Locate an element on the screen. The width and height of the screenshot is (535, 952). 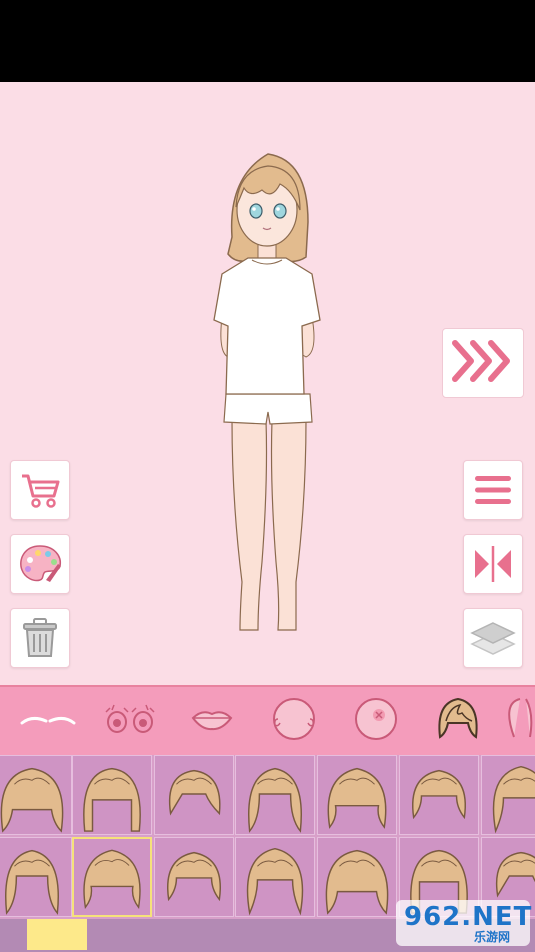
trash-icon is located at coordinates (40, 638).